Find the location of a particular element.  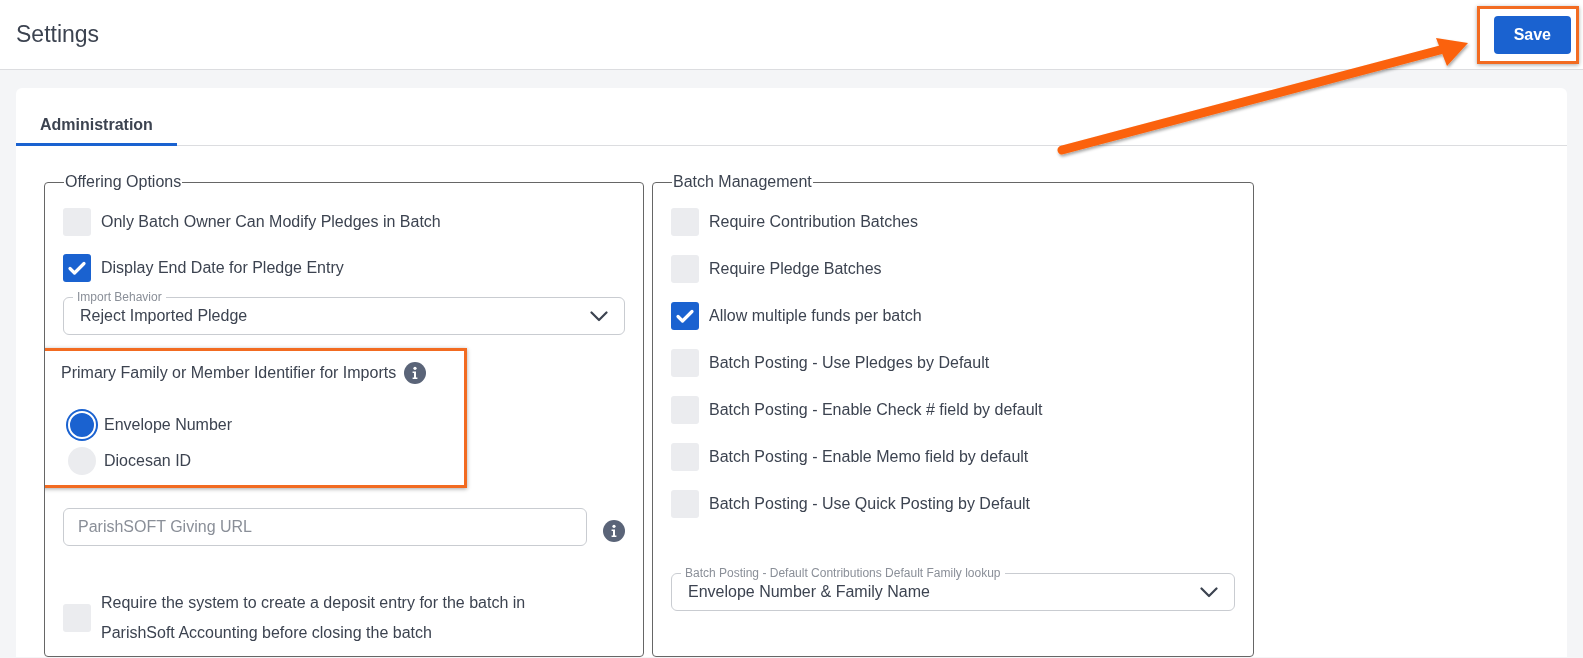

field-label: Batch Posting - Default Contributions Default Family lookup is located at coordinates (843, 573).